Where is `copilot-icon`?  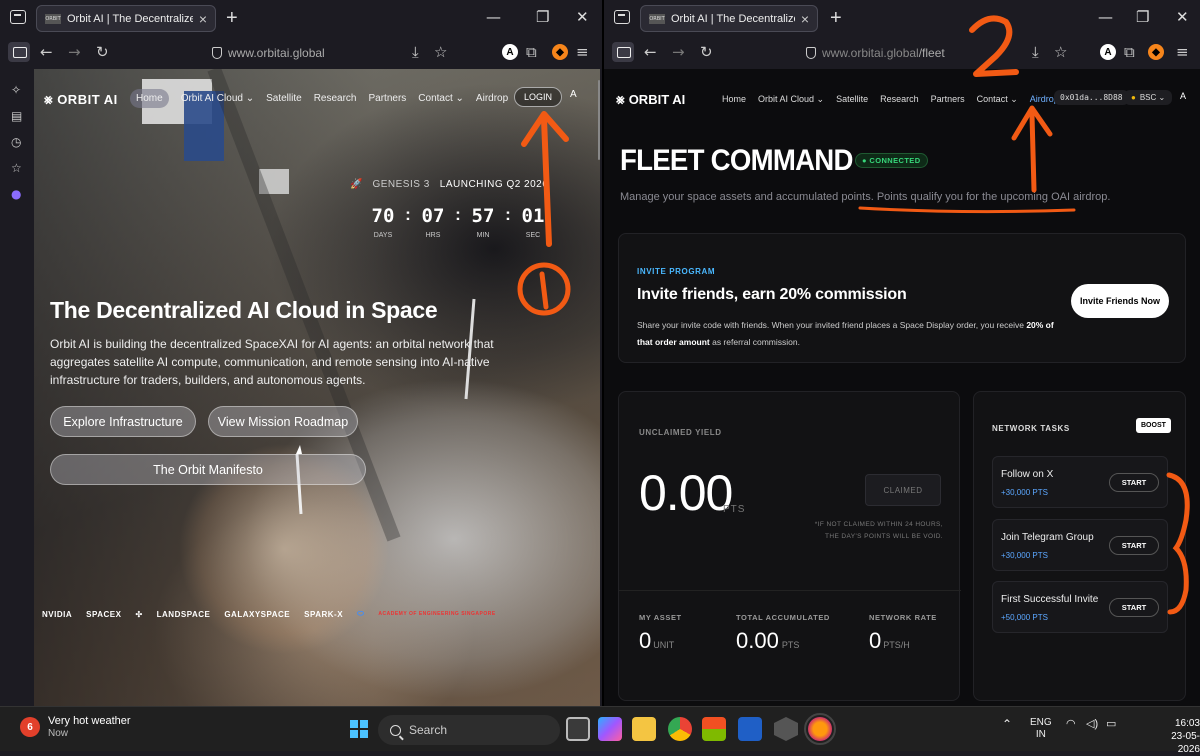
copilot-icon is located at coordinates (610, 729).